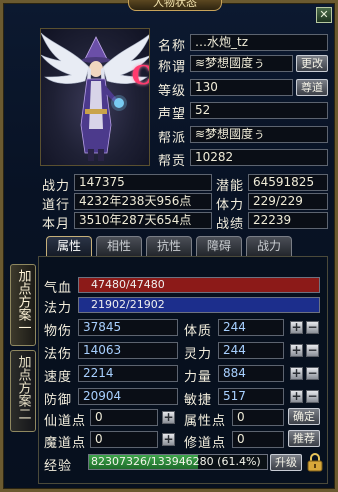 This screenshot has height=492, width=338. What do you see at coordinates (139, 76) in the screenshot?
I see `emblem-c-icon: C` at bounding box center [139, 76].